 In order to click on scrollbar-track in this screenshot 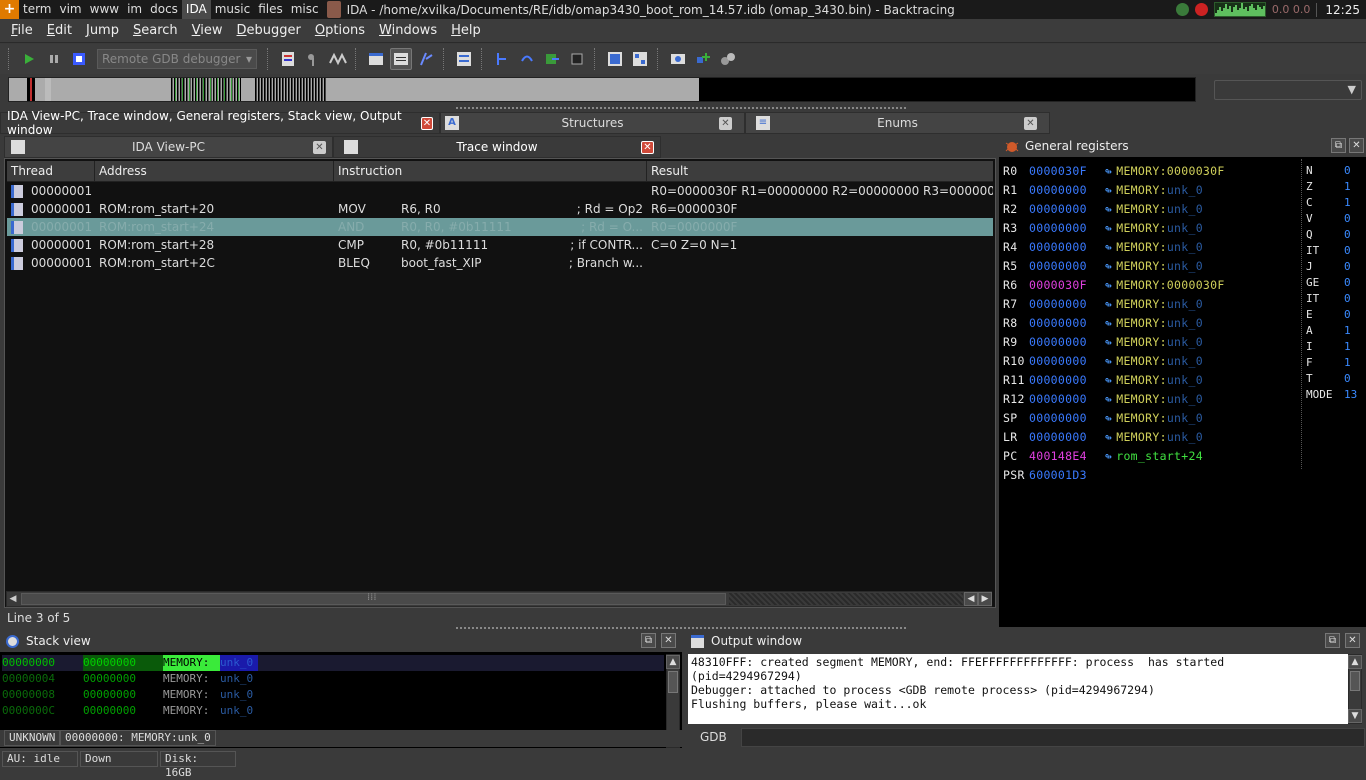, I will do `click(846, 599)`.